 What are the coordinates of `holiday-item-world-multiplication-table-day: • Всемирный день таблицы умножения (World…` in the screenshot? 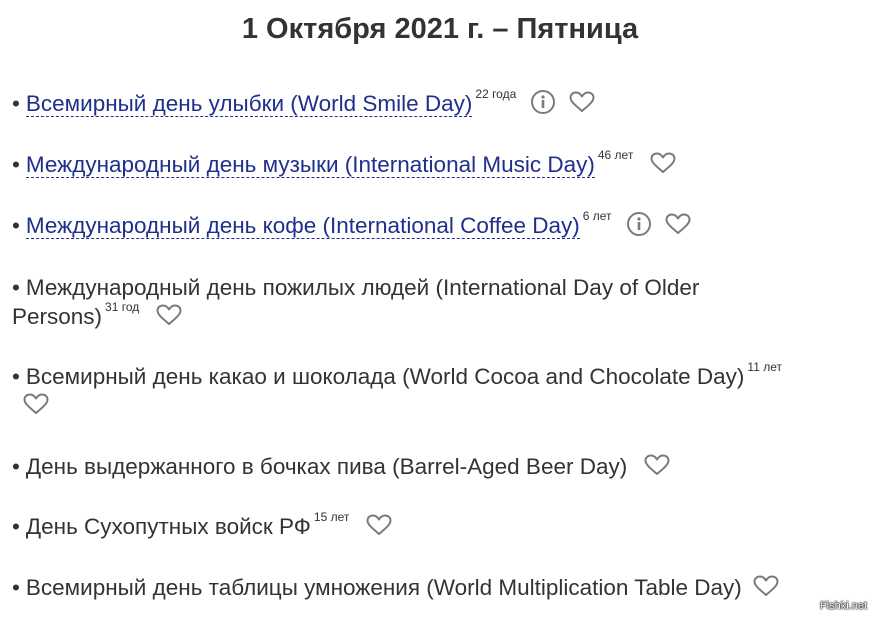 It's located at (440, 587).